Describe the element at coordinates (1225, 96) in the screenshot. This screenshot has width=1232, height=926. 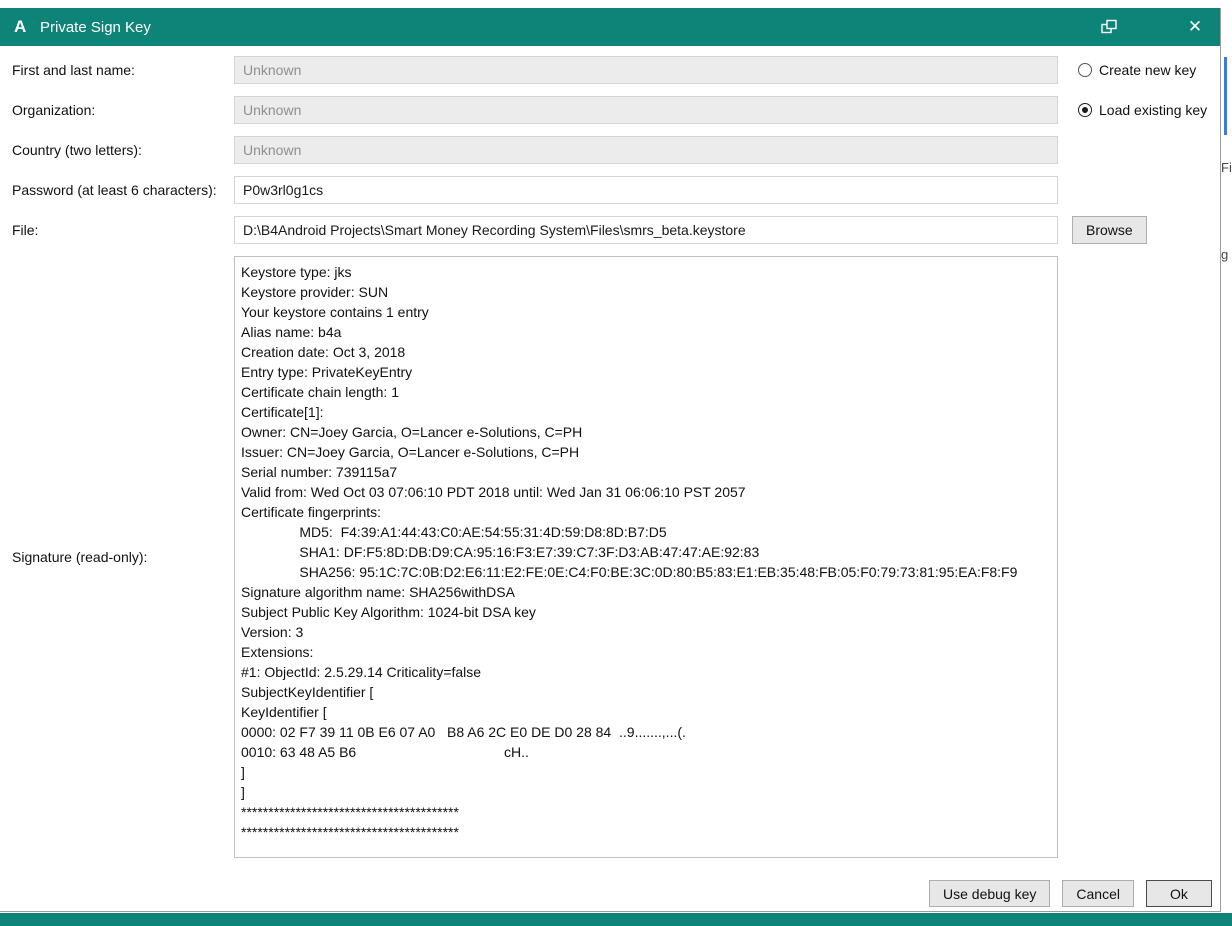
I see `background-scrollbar` at that location.